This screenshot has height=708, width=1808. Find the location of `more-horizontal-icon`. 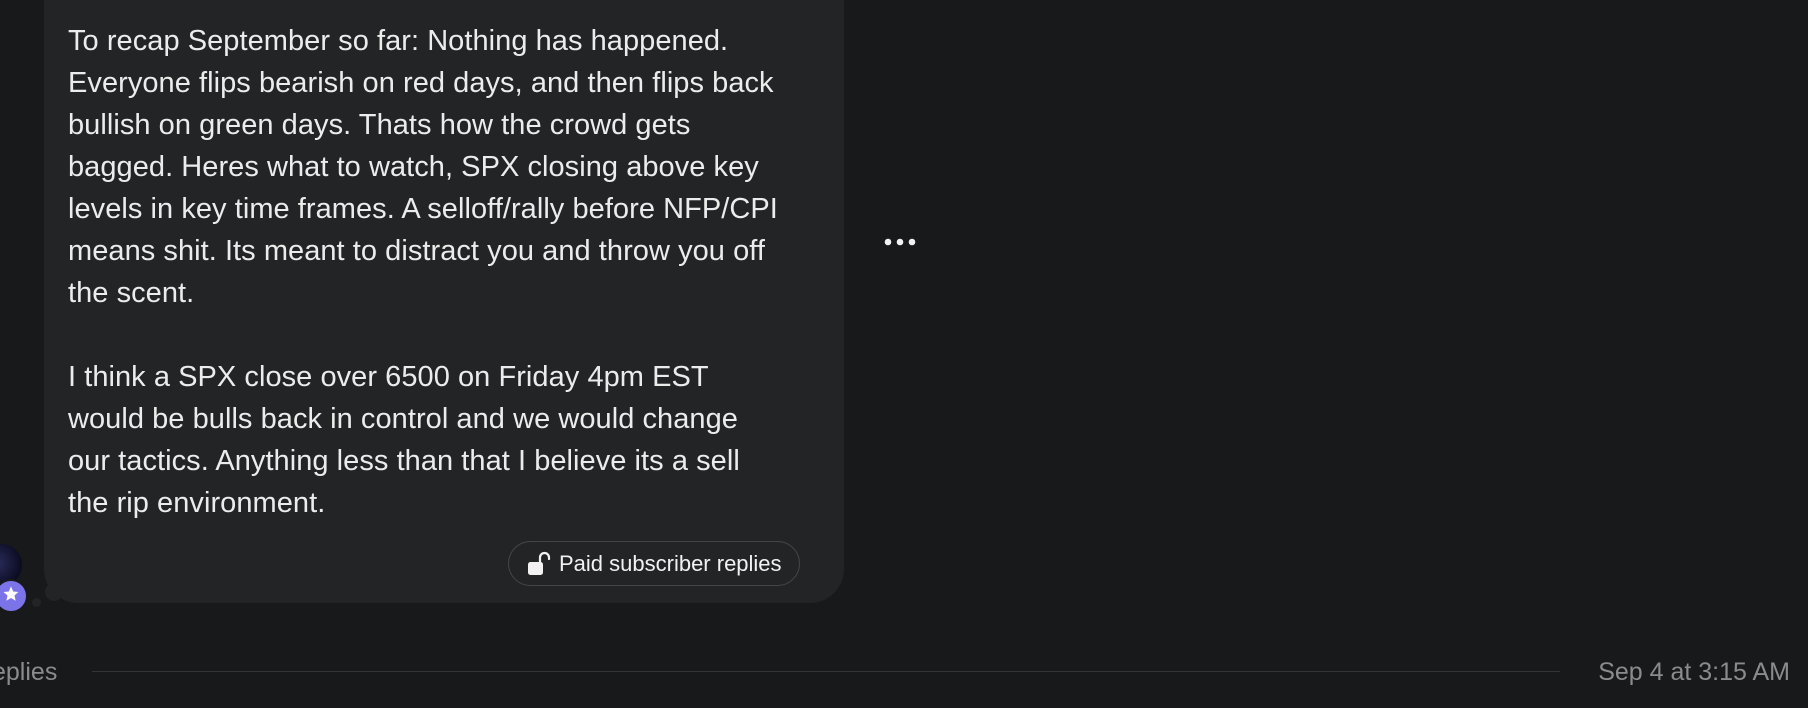

more-horizontal-icon is located at coordinates (900, 242).